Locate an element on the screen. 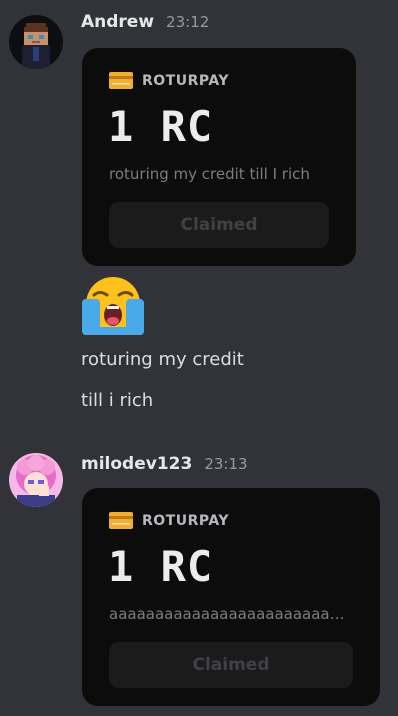  card-brand: ROTURPAY is located at coordinates (169, 520).